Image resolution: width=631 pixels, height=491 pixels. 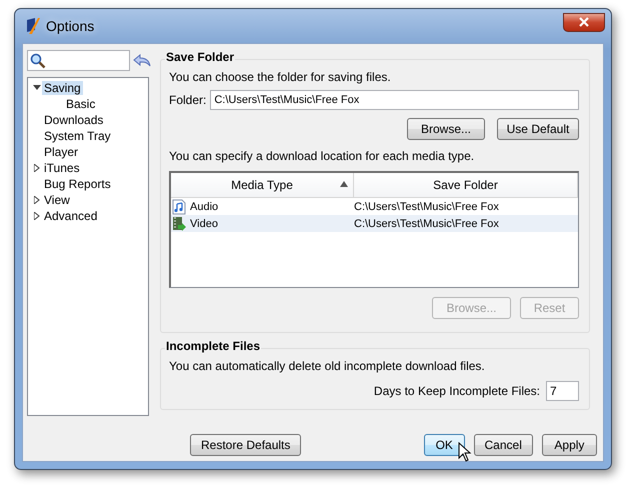 I want to click on tree-item: Bug Reports, so click(x=77, y=184).